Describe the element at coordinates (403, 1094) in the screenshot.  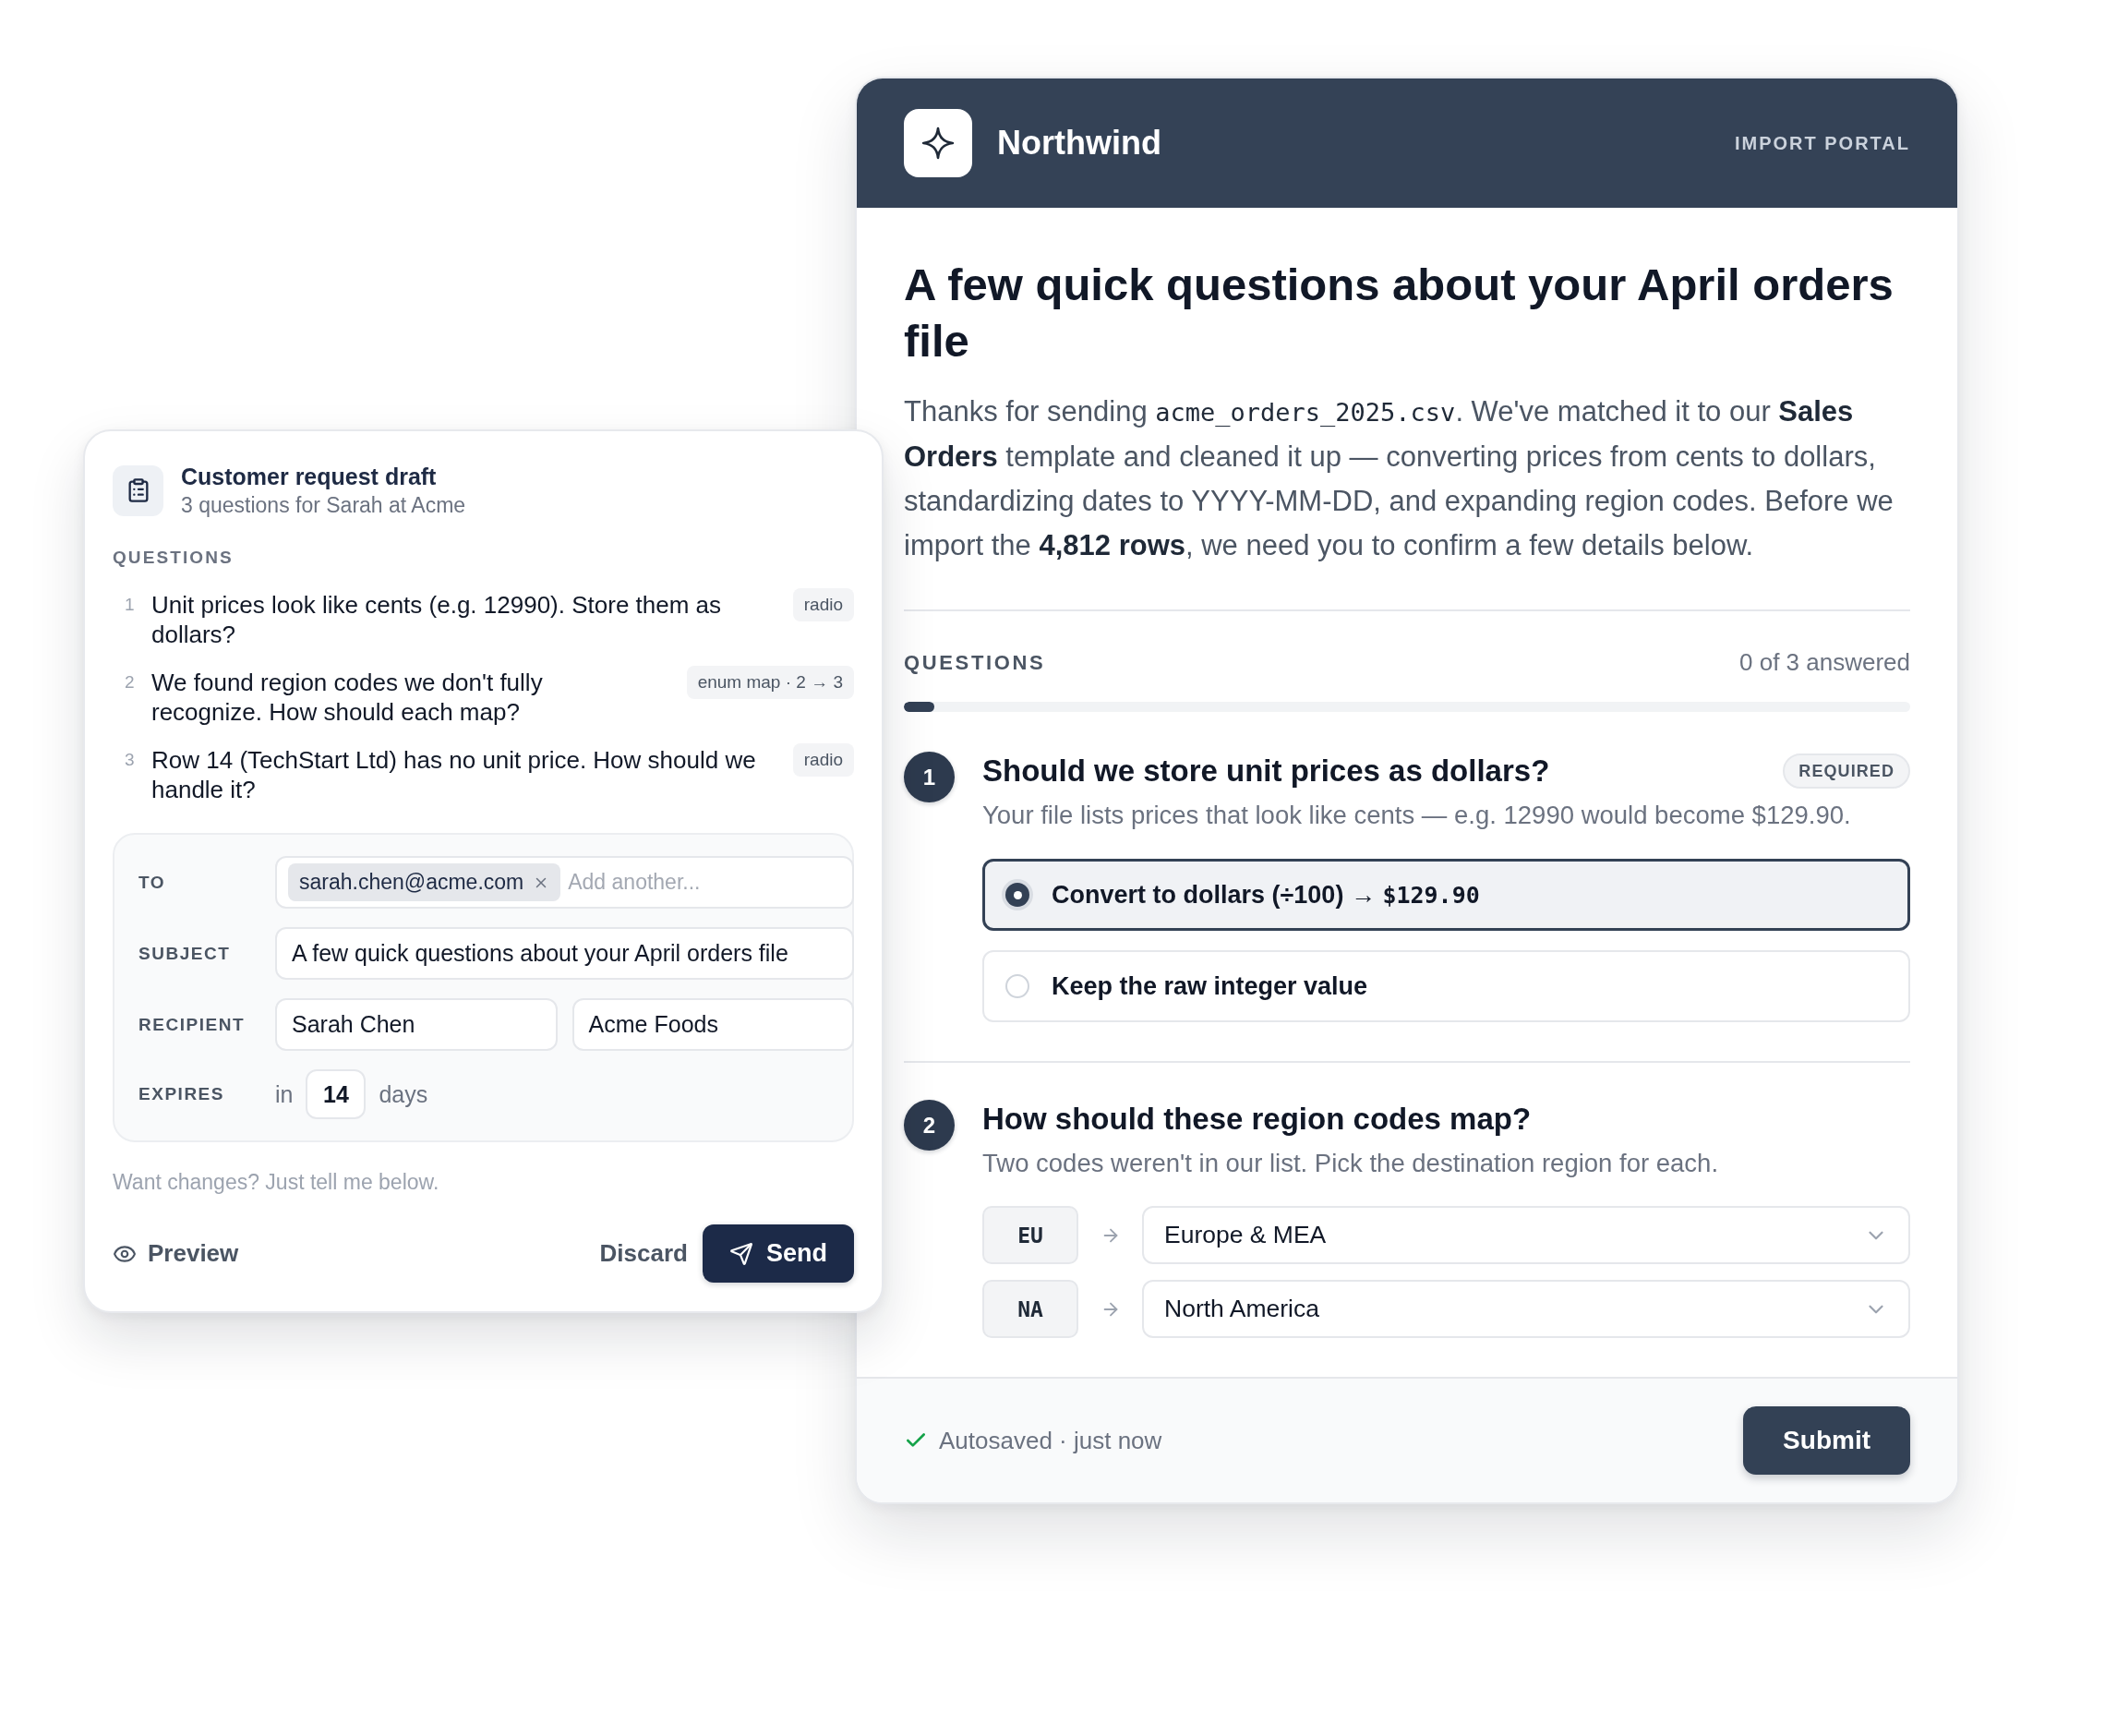
I see `expires-suffix: days` at that location.